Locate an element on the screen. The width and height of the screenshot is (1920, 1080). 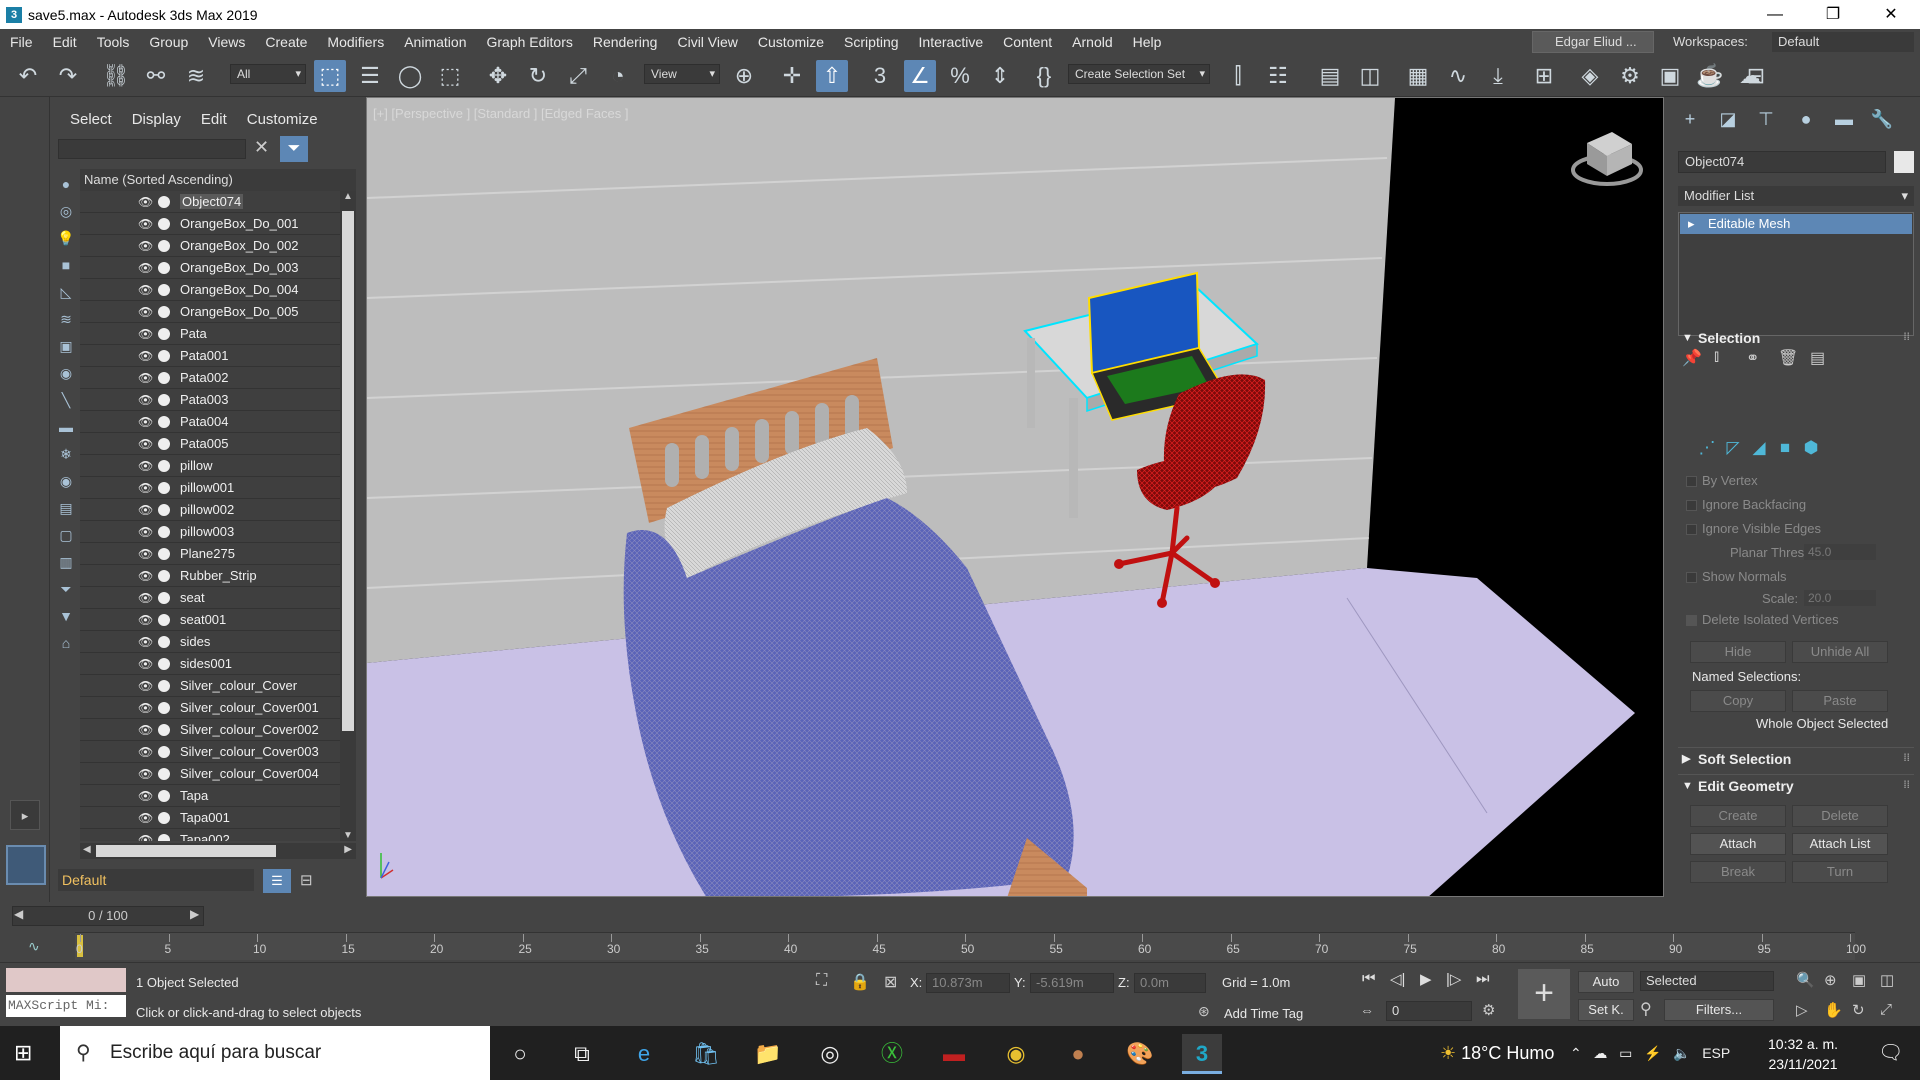
object-name-field: Object074 is located at coordinates (1782, 162).